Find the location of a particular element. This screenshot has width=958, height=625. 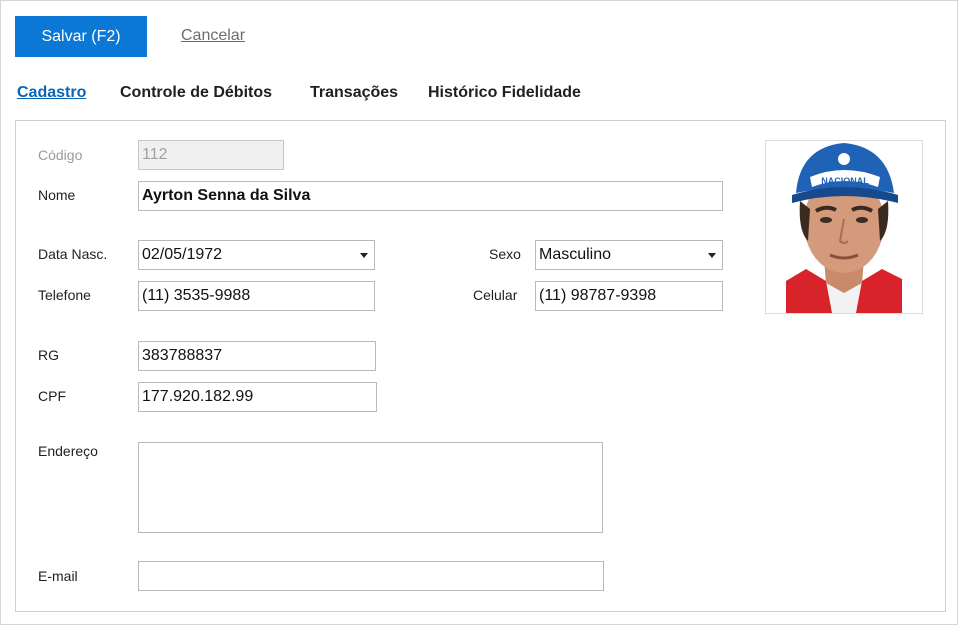

cap-logo-text: NACIONAL is located at coordinates (845, 181).